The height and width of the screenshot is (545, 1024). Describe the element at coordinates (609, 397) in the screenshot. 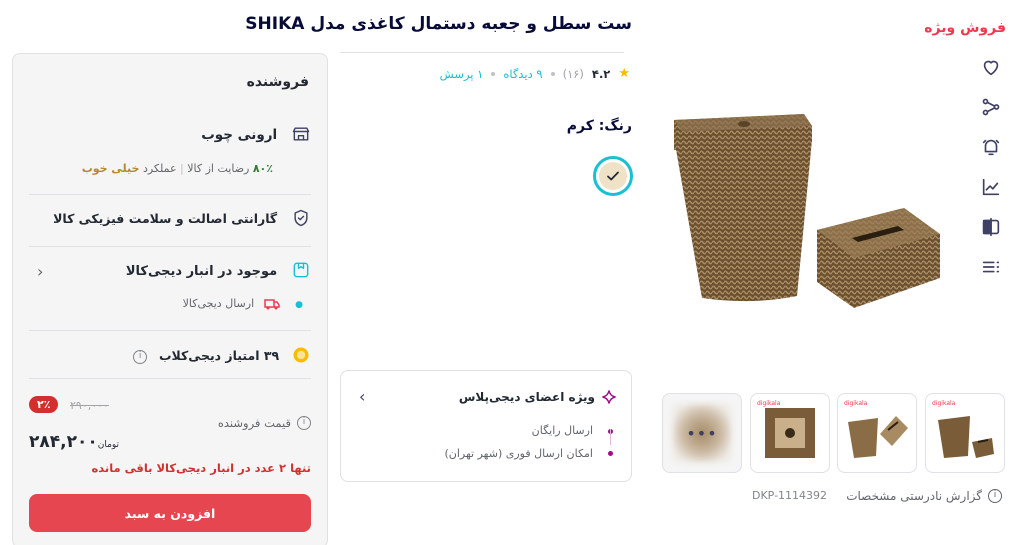

I see `sparkle-icon` at that location.